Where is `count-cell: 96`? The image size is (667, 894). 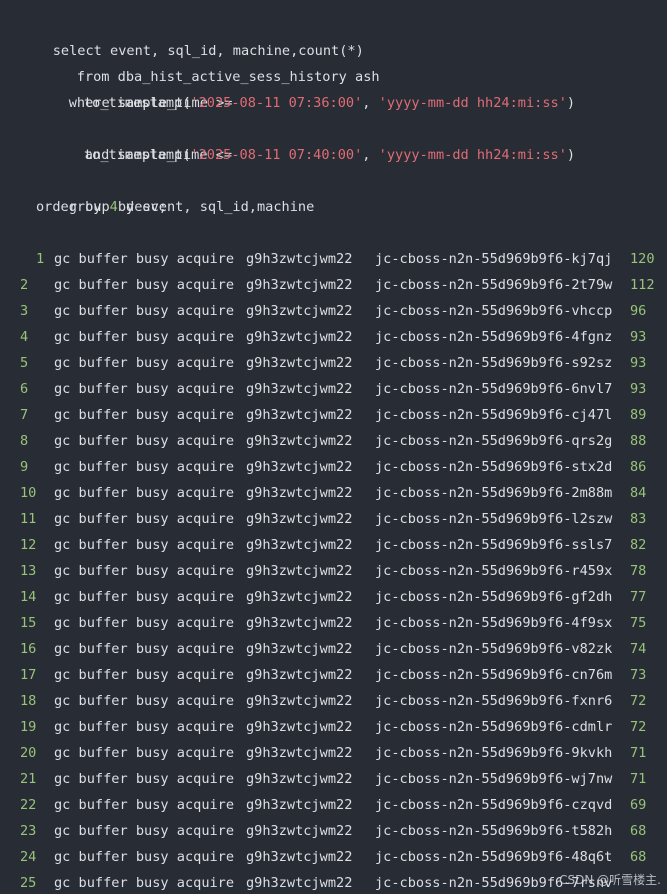 count-cell: 96 is located at coordinates (638, 311).